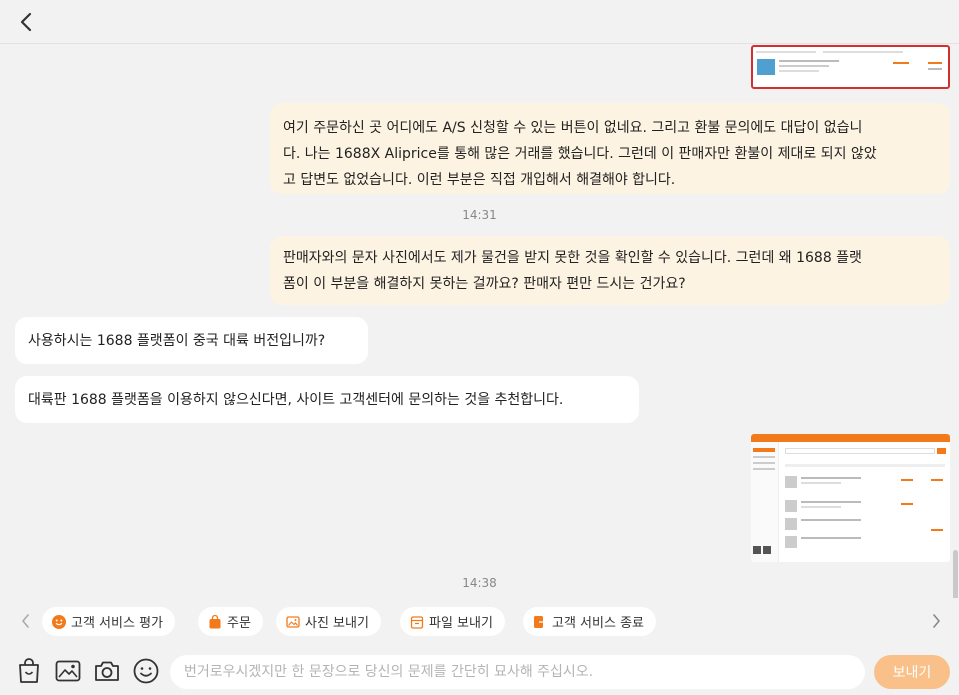 This screenshot has width=959, height=695. I want to click on message-image-orders-page, so click(850, 498).